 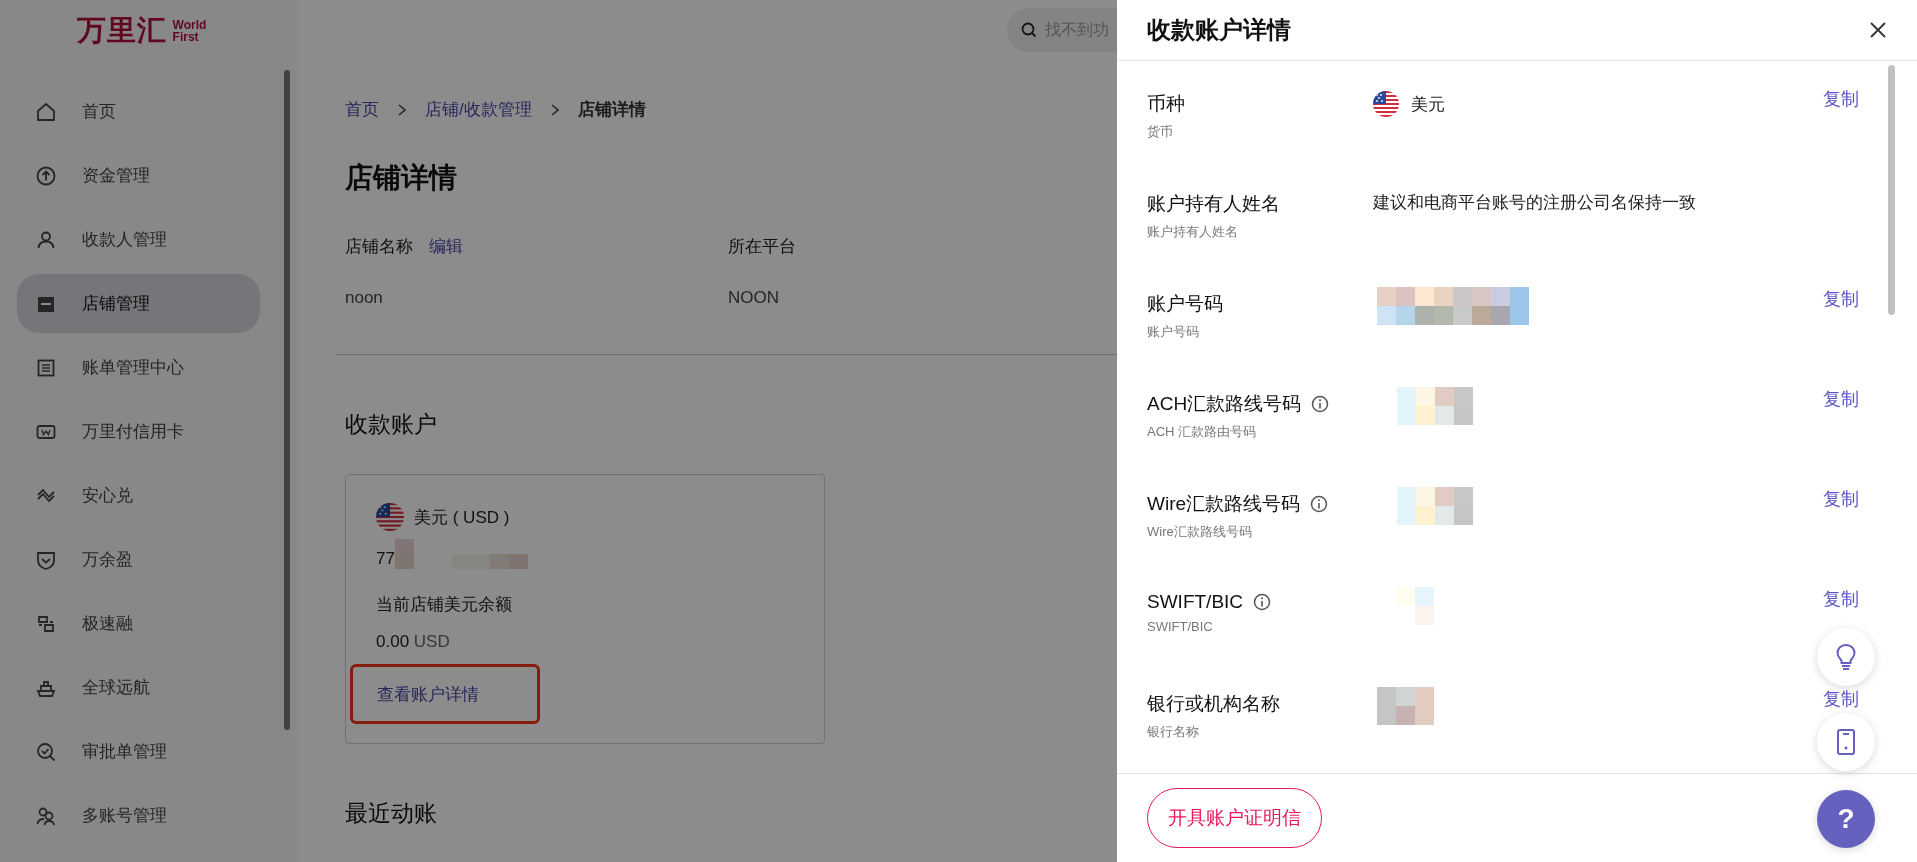 What do you see at coordinates (1195, 602) in the screenshot?
I see `detail-label: SWIFT/BIC` at bounding box center [1195, 602].